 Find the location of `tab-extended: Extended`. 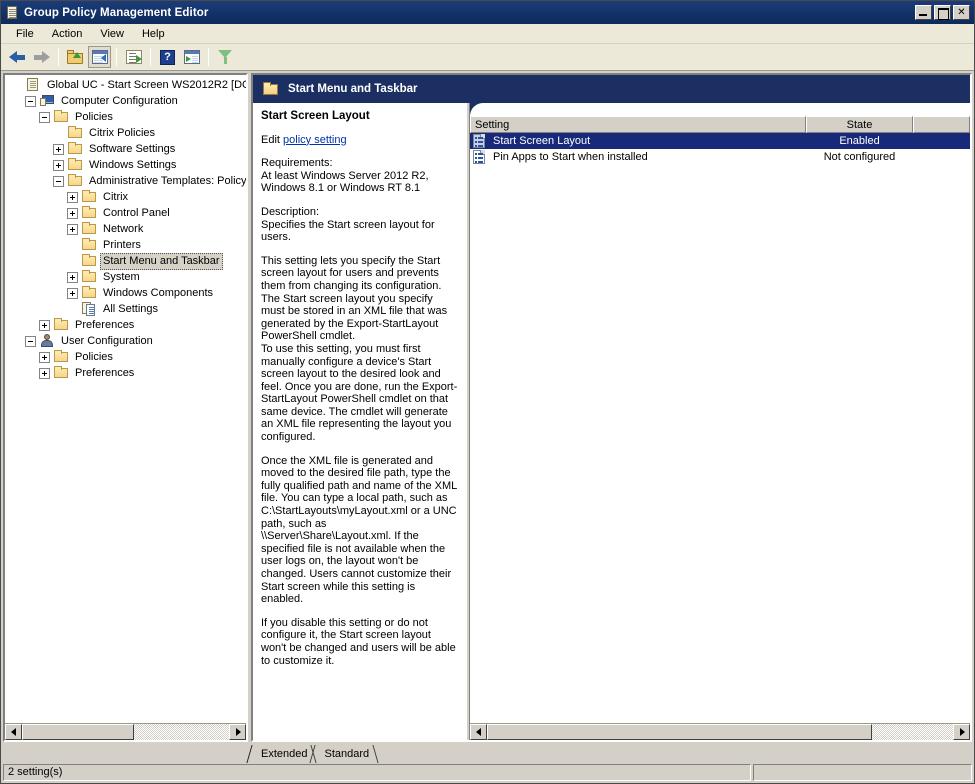

tab-extended: Extended is located at coordinates (282, 754).